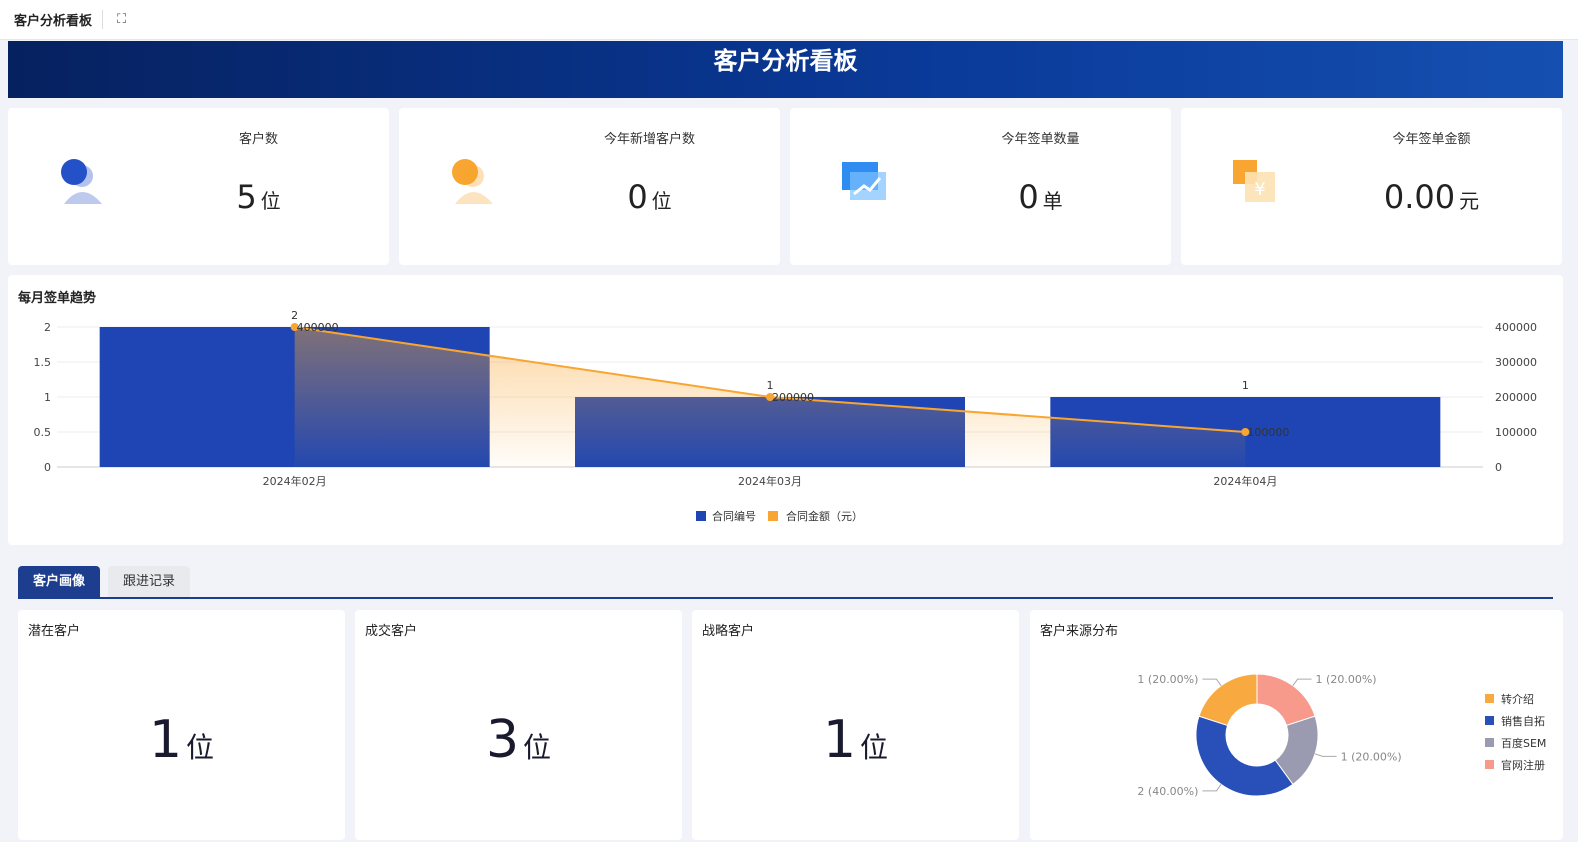 The image size is (1578, 842). Describe the element at coordinates (649, 139) in the screenshot. I see `kpi-label: 今年新增客户数` at that location.